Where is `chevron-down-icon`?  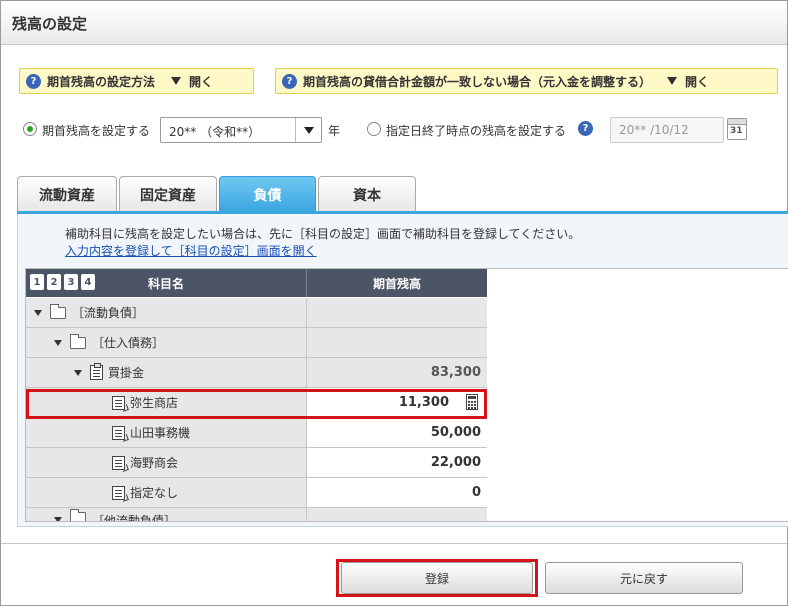 chevron-down-icon is located at coordinates (308, 130).